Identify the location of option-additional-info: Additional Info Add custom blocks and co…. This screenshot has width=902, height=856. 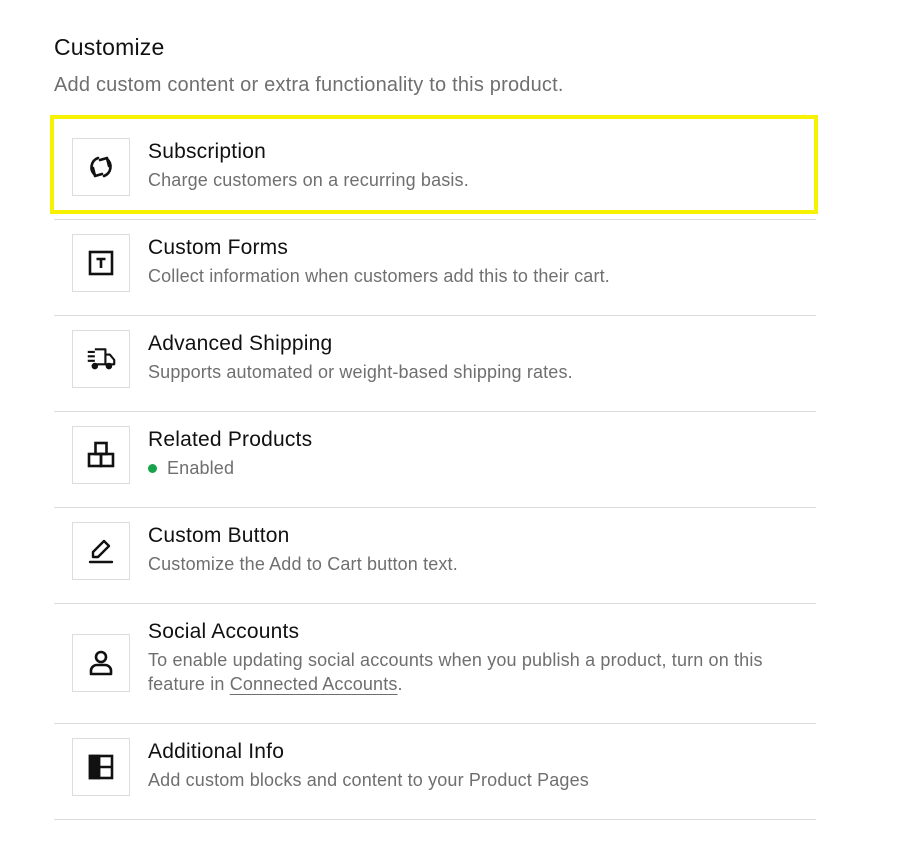
(435, 772).